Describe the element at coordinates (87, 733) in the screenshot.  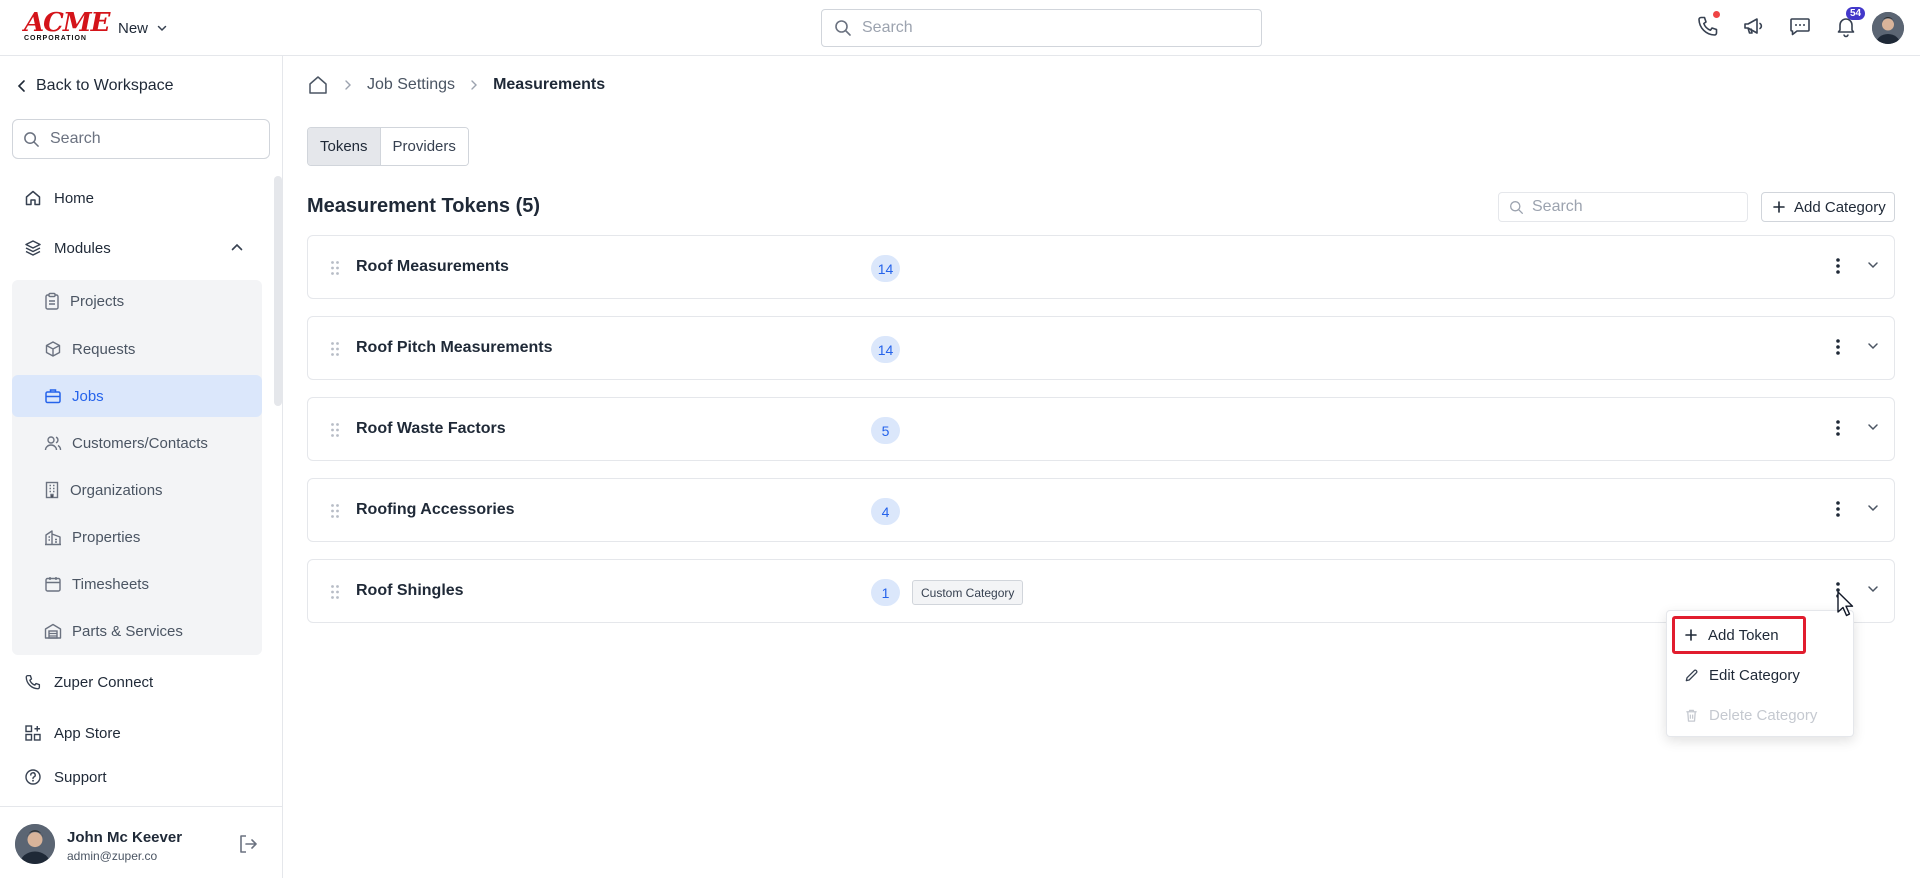
I see `sidebar-item-label: App Store` at that location.